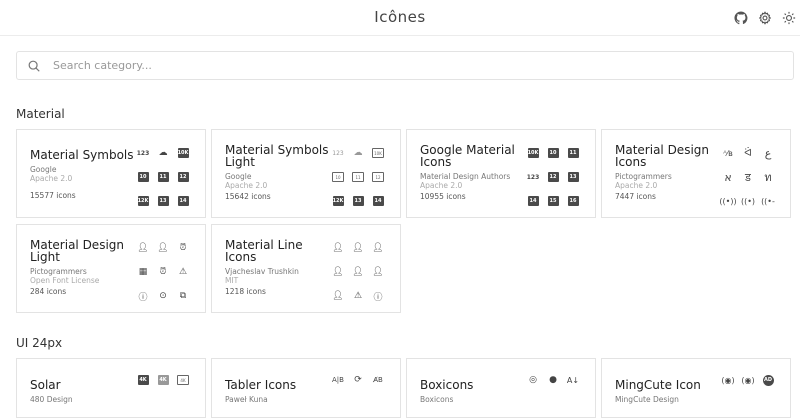 This screenshot has width=800, height=418. Describe the element at coordinates (553, 380) in the screenshot. I see `icon-preview-grid: ◎ ● A↓` at that location.